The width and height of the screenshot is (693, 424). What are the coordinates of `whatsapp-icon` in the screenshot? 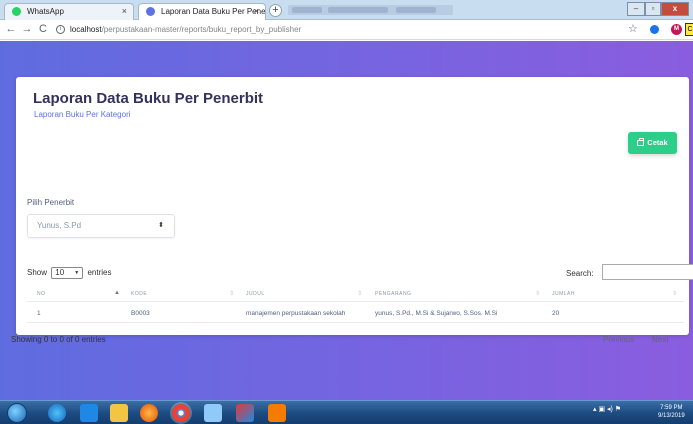 It's located at (16, 11).